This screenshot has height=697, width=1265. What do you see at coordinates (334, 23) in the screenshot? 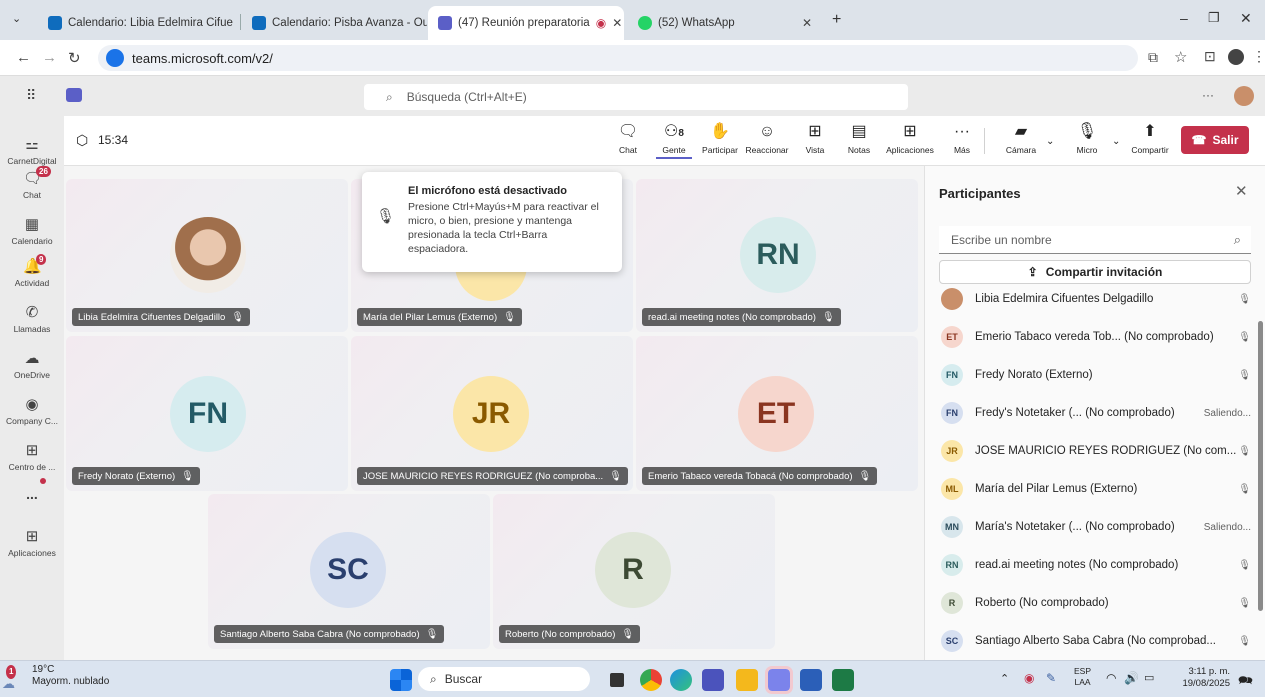
I see `browser-tab-2: Calendario: Pisba Avanza - Out ✕` at bounding box center [334, 23].